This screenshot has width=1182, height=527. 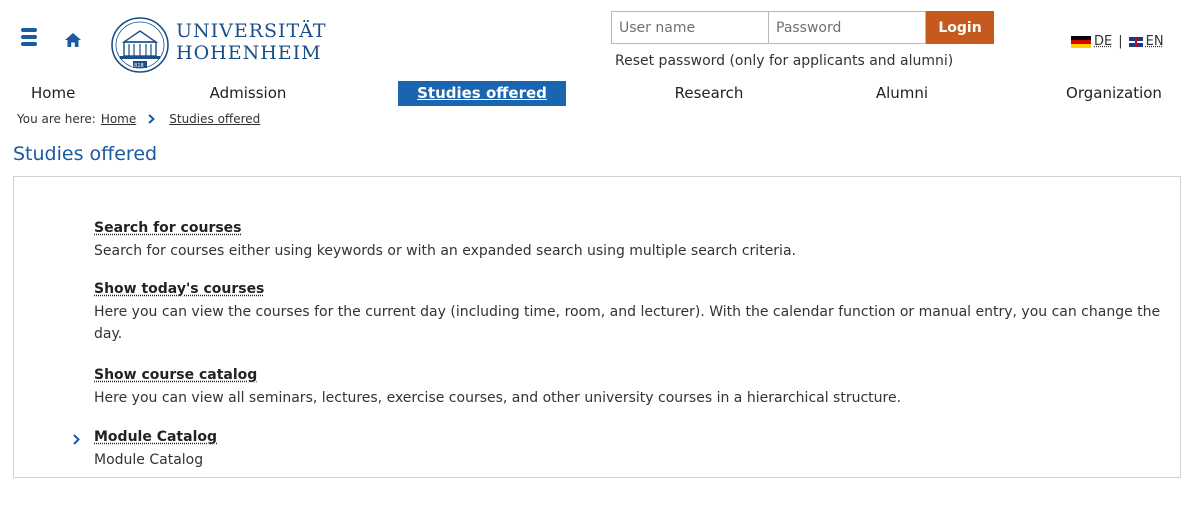 What do you see at coordinates (179, 289) in the screenshot?
I see `show-todays-courses-link: Show today's courses` at bounding box center [179, 289].